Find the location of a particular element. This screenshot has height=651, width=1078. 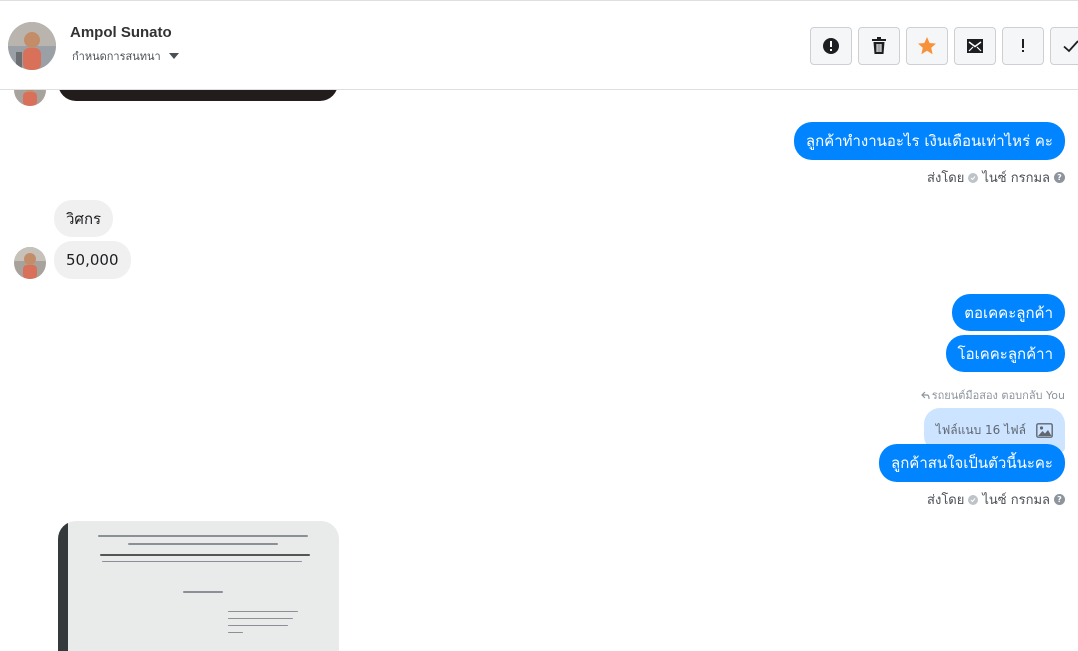

reply-context-text: รถยนต์มือสอง ตอบกลับ You is located at coordinates (998, 395).